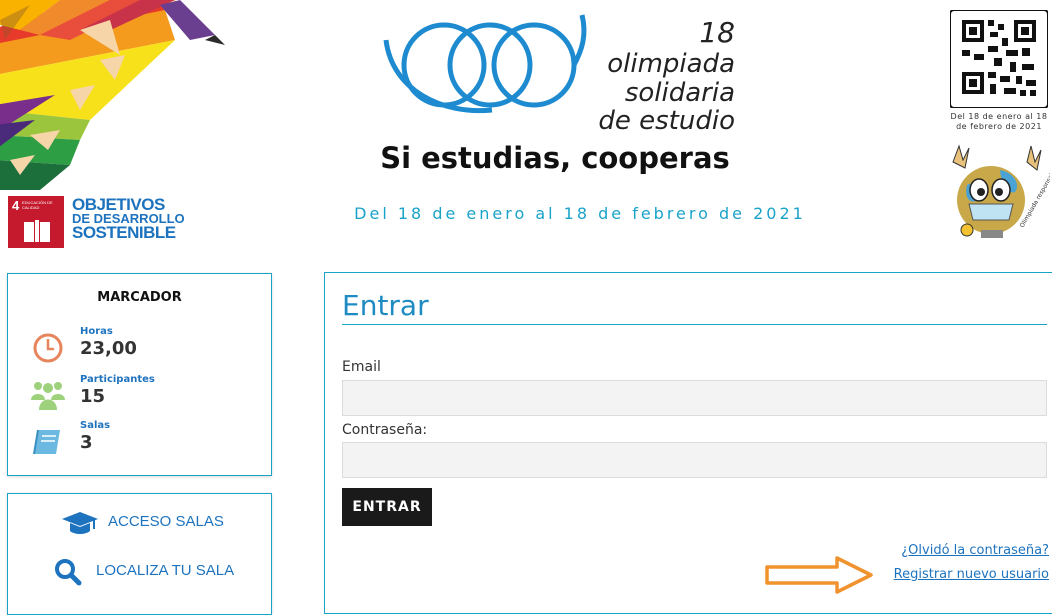 The height and width of the screenshot is (615, 1052). Describe the element at coordinates (717, 32) in the screenshot. I see `event-number: 18` at that location.